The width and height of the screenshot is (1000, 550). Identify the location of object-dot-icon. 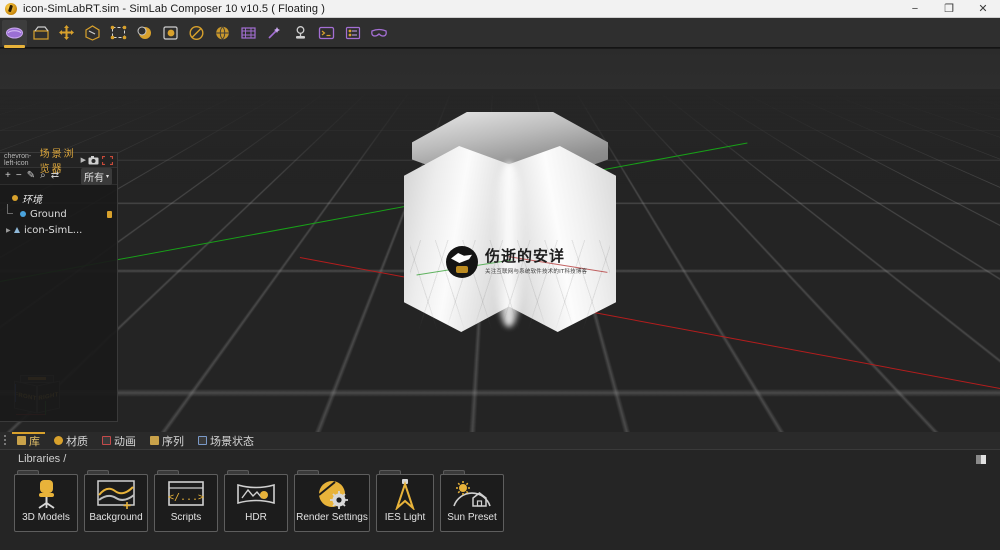
(23, 214).